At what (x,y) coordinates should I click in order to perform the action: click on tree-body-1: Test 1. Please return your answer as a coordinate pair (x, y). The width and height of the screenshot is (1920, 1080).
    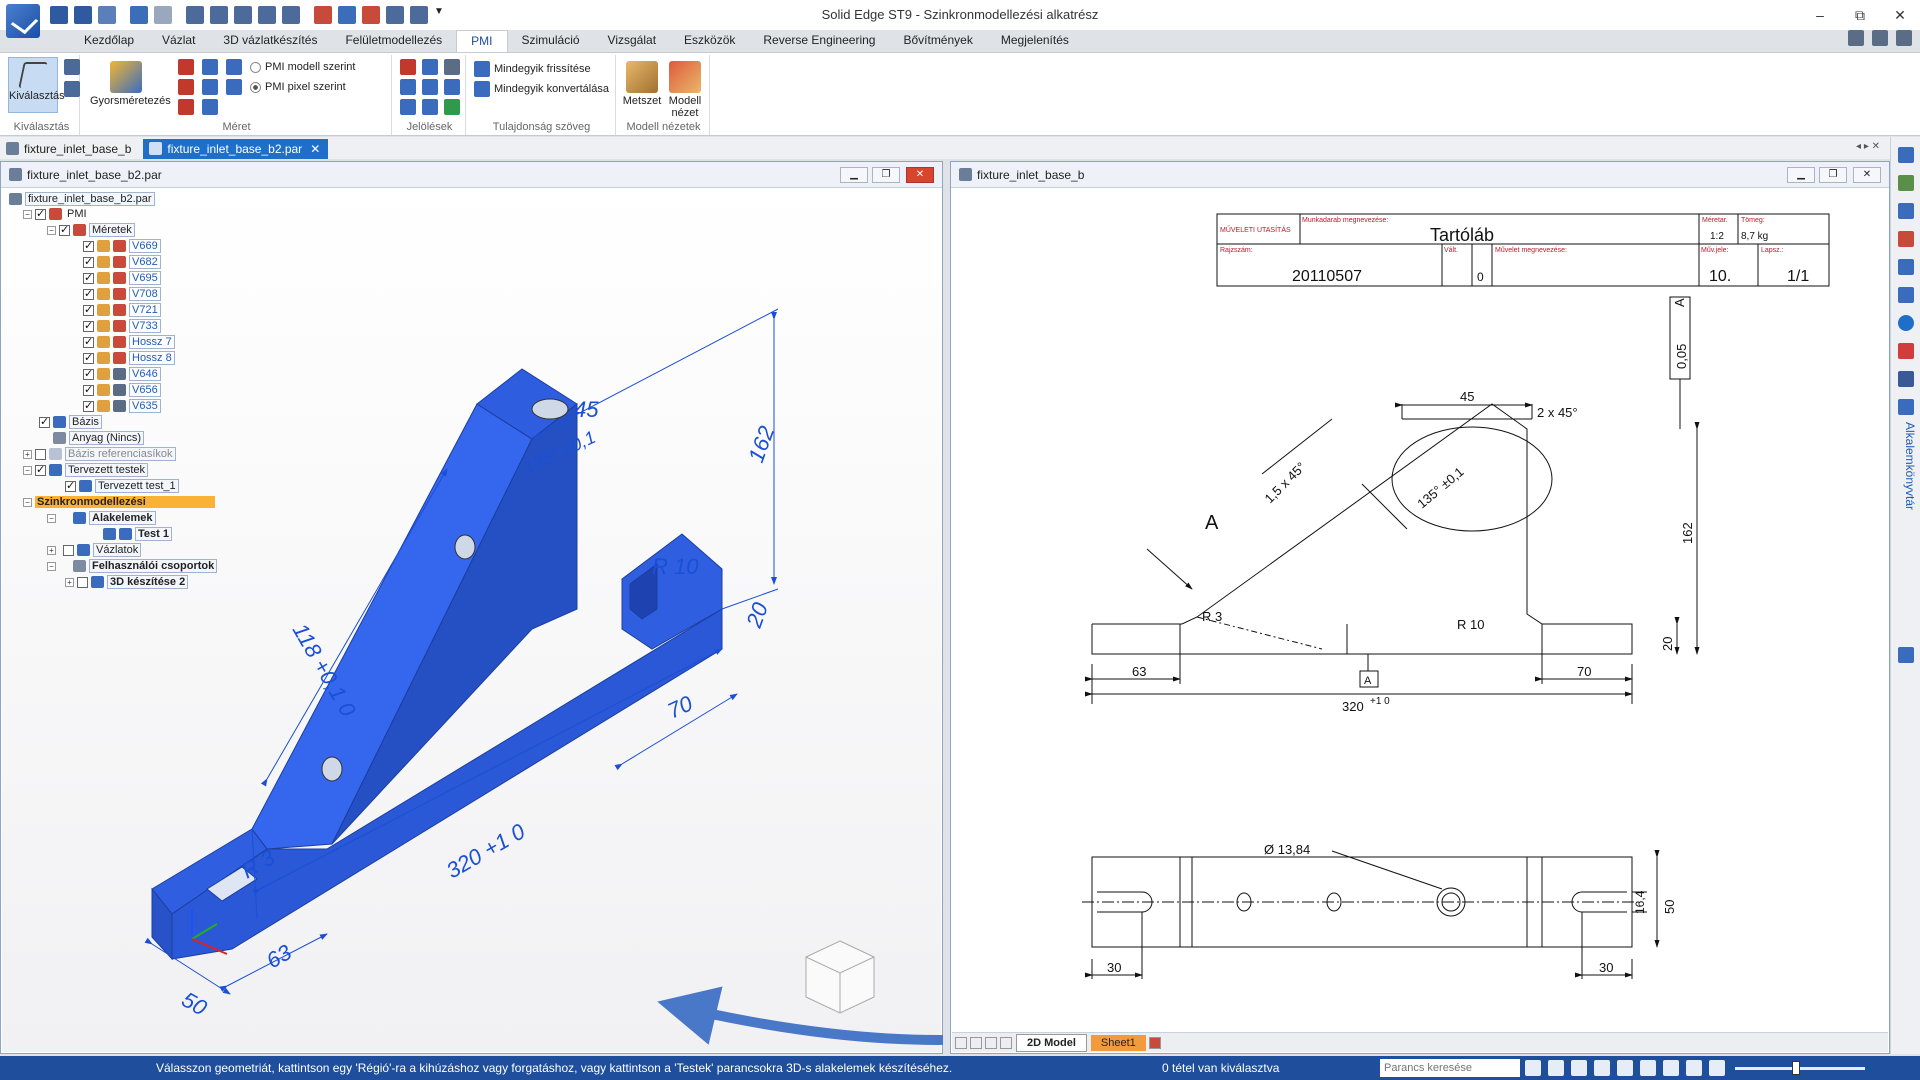
    Looking at the image, I should click on (137, 534).